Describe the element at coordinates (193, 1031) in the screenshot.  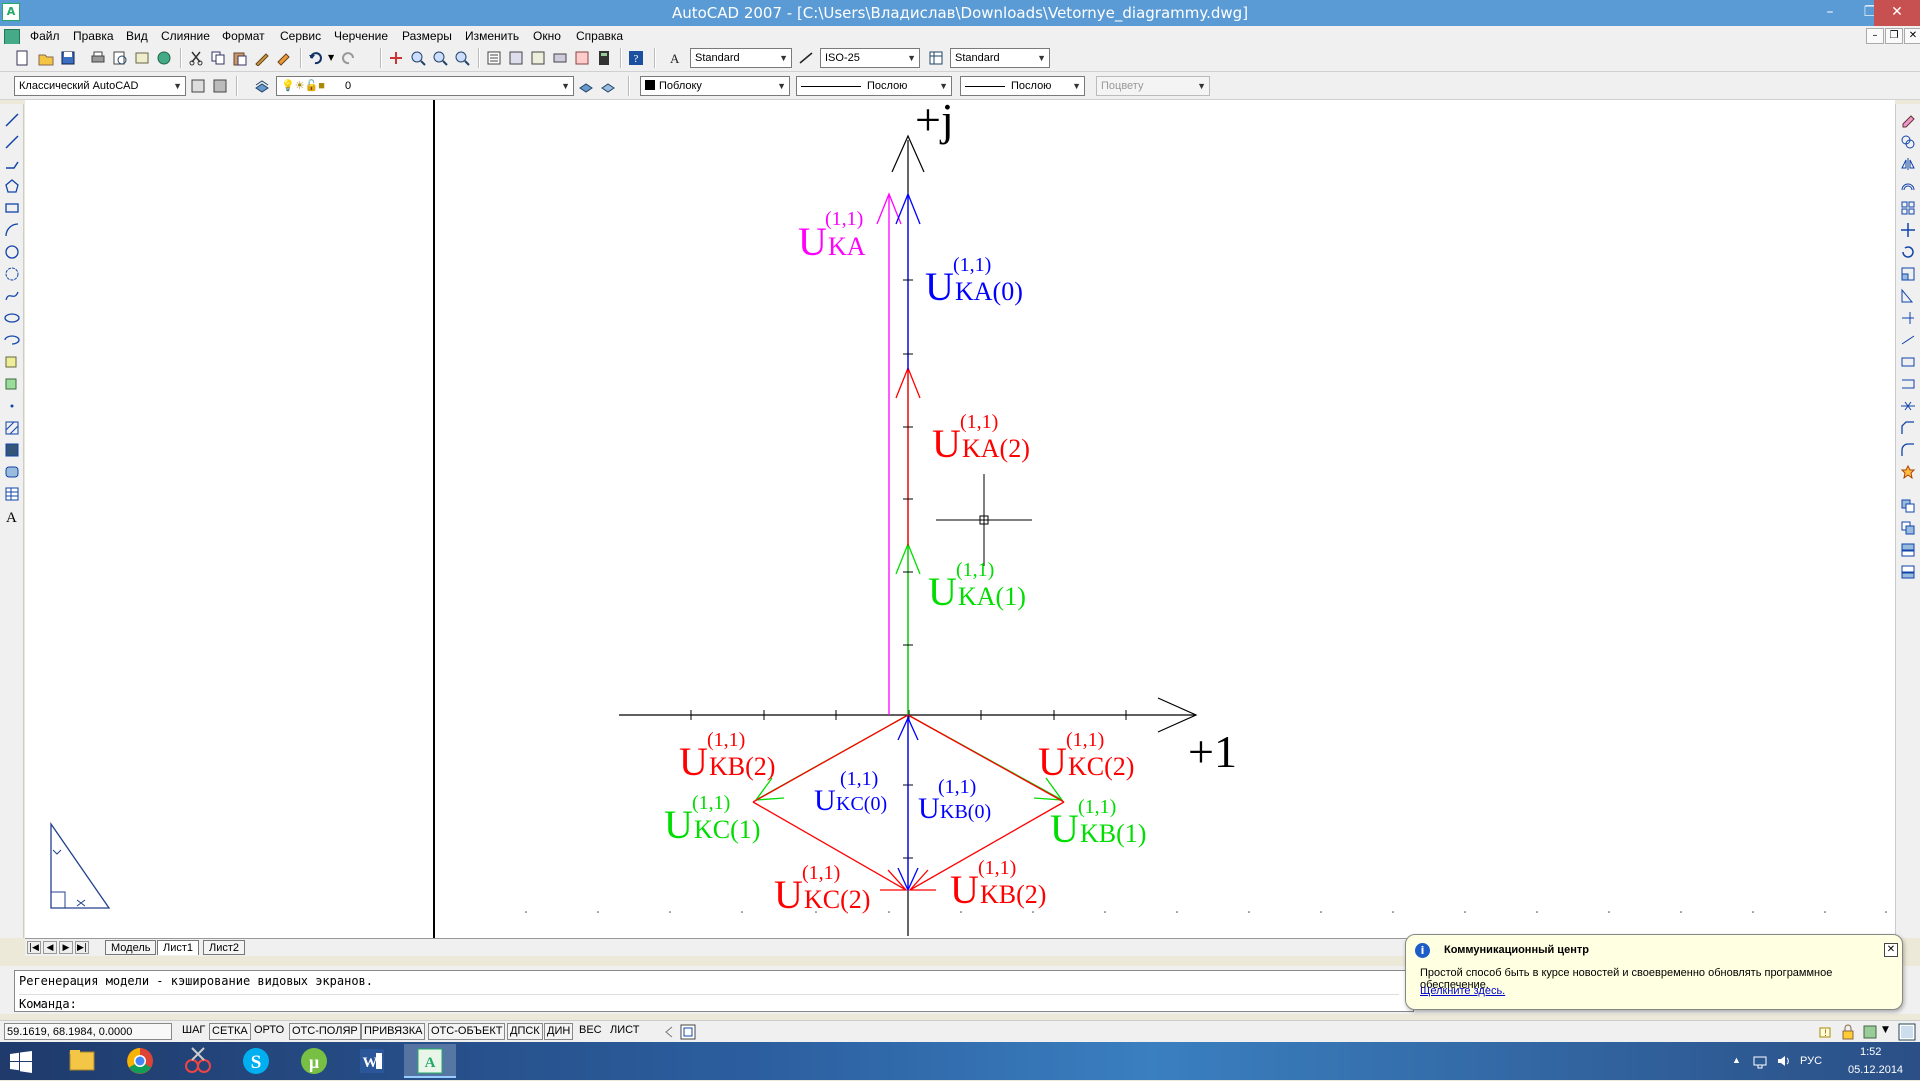
I see `snap-toggle: ШАГ` at that location.